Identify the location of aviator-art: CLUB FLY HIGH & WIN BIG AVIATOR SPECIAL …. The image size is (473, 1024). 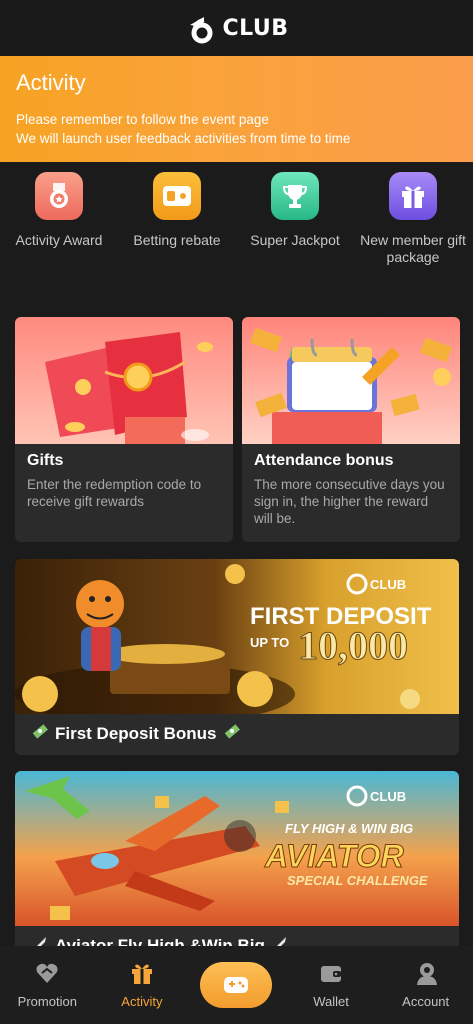
(237, 848).